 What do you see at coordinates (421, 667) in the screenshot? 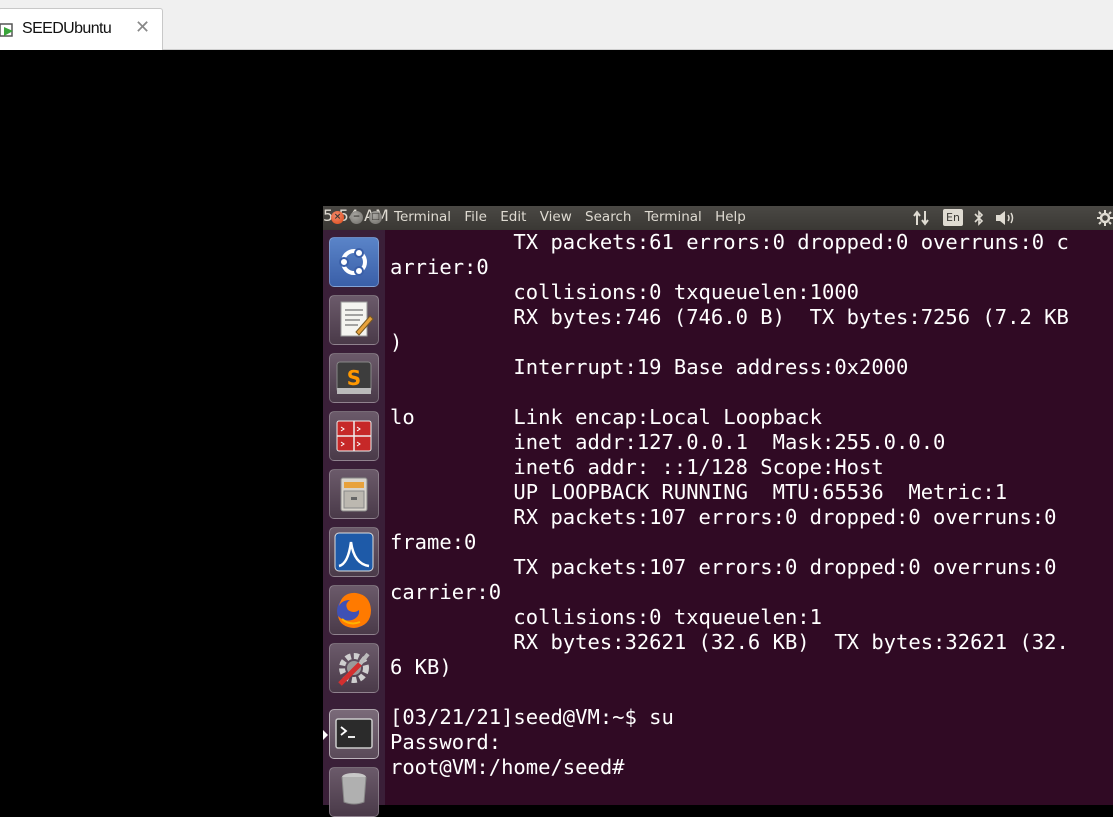
I see `terminal-line: 6 KB)` at bounding box center [421, 667].